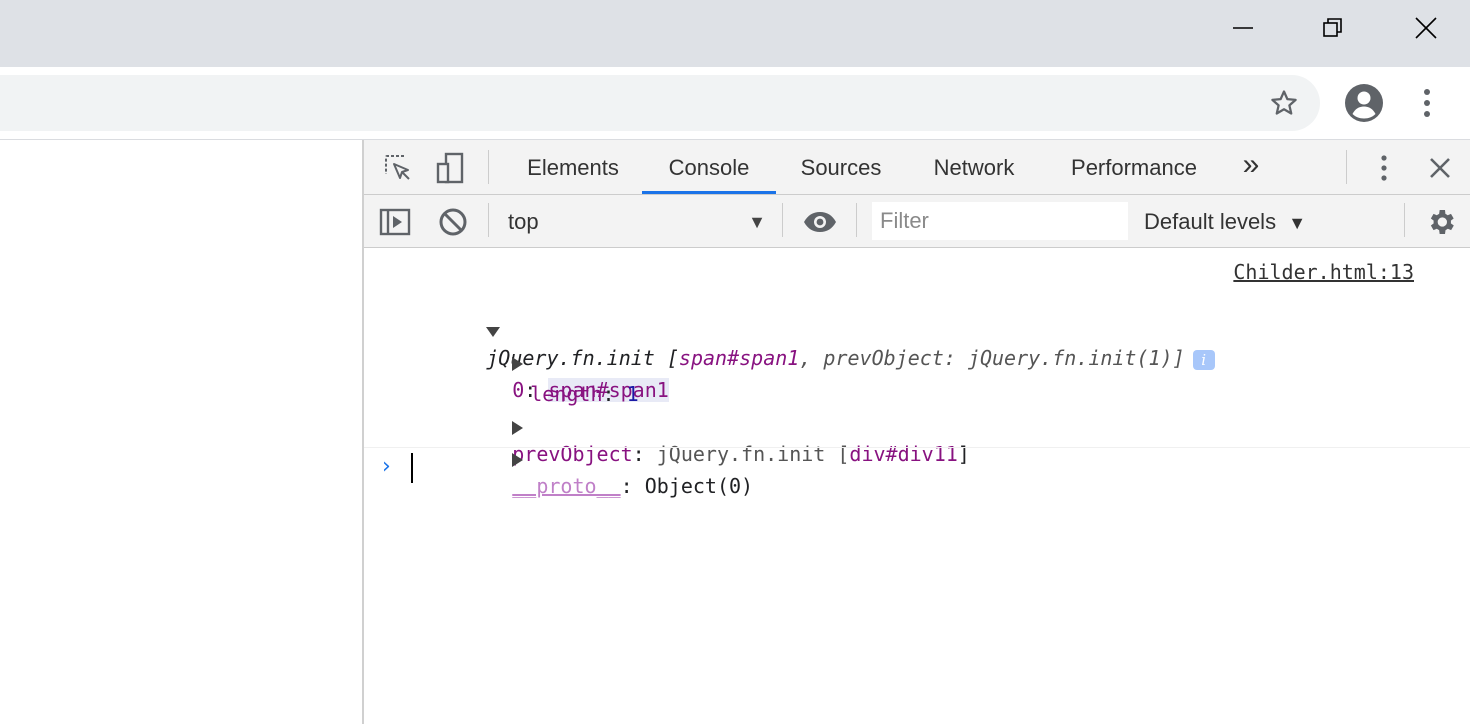 The image size is (1470, 724). I want to click on row-value: Object(0), so click(699, 486).